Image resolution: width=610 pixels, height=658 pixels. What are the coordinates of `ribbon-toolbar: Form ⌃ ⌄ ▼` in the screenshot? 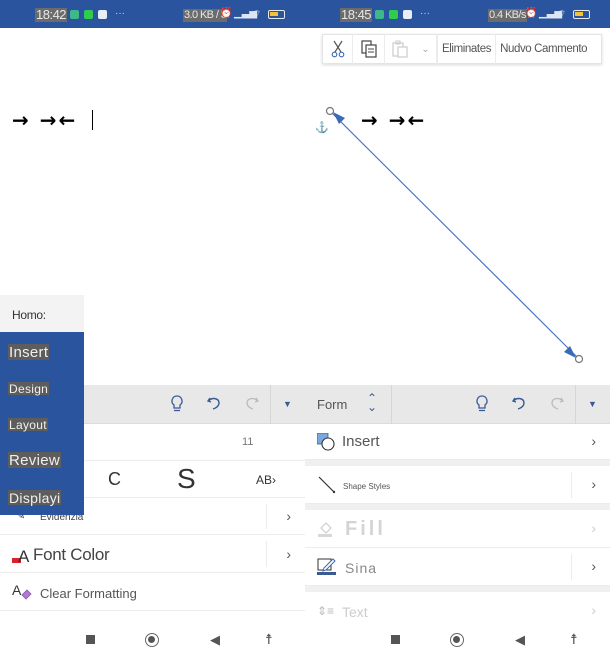 It's located at (457, 404).